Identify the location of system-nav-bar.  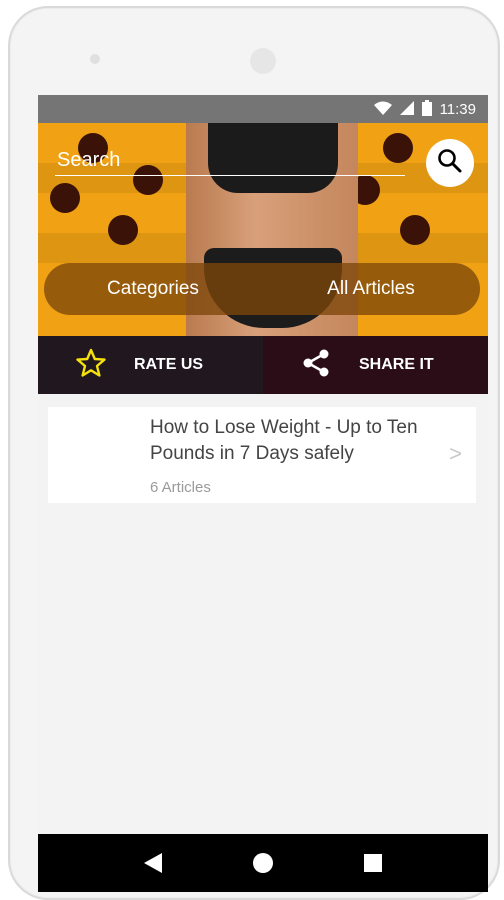
(263, 863).